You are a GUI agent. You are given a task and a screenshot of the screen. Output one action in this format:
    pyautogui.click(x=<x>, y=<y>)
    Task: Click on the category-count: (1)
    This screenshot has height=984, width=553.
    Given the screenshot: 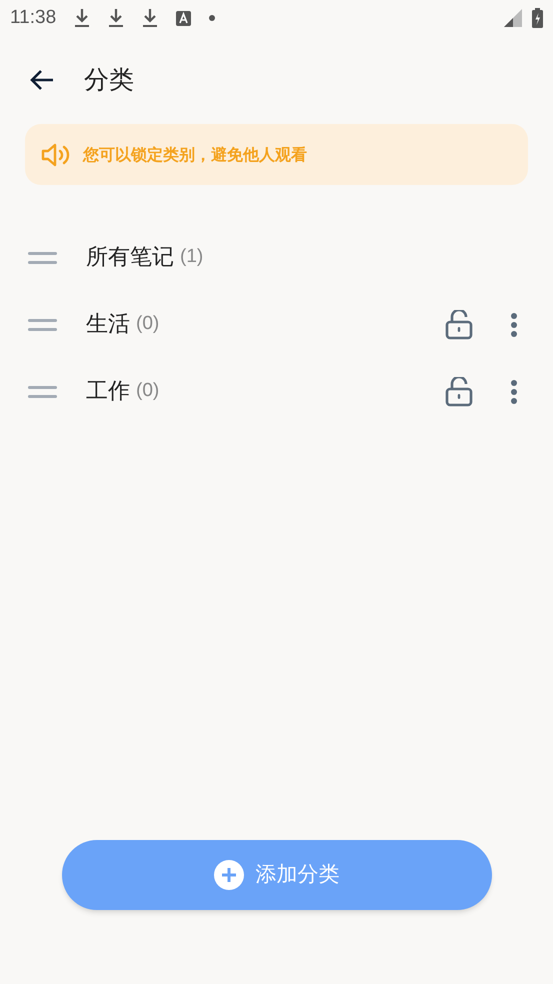 What is the action you would take?
    pyautogui.click(x=192, y=257)
    